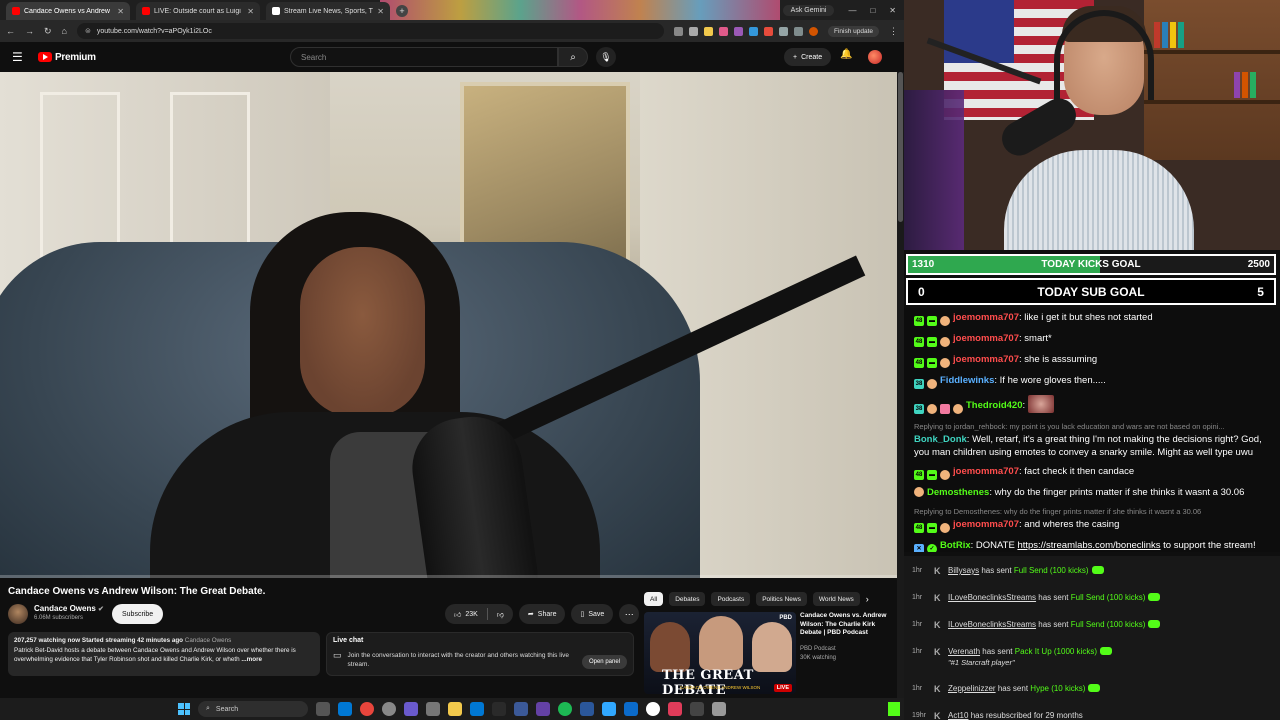 The height and width of the screenshot is (720, 1280). What do you see at coordinates (894, 709) in the screenshot?
I see `kick-app-icon` at bounding box center [894, 709].